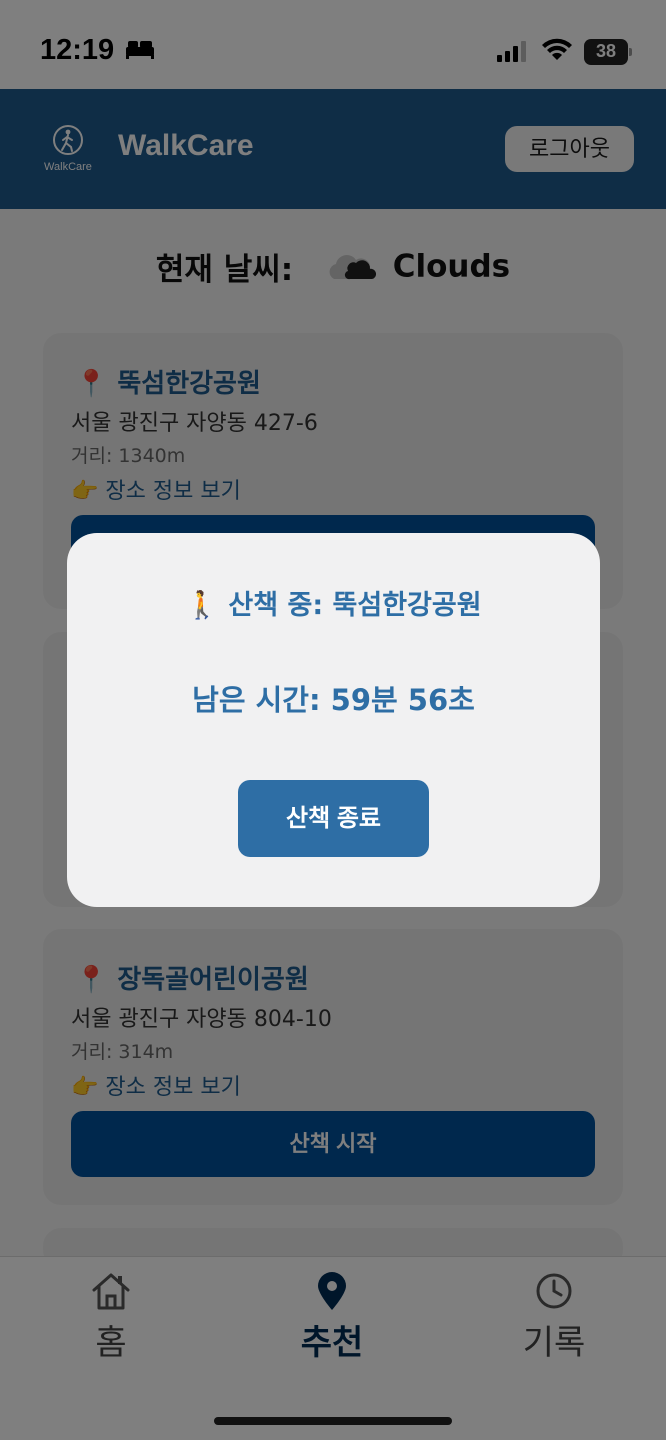  Describe the element at coordinates (333, 605) in the screenshot. I see `walking-status: 🚶 산책 중: 뚝섬한강공원` at that location.